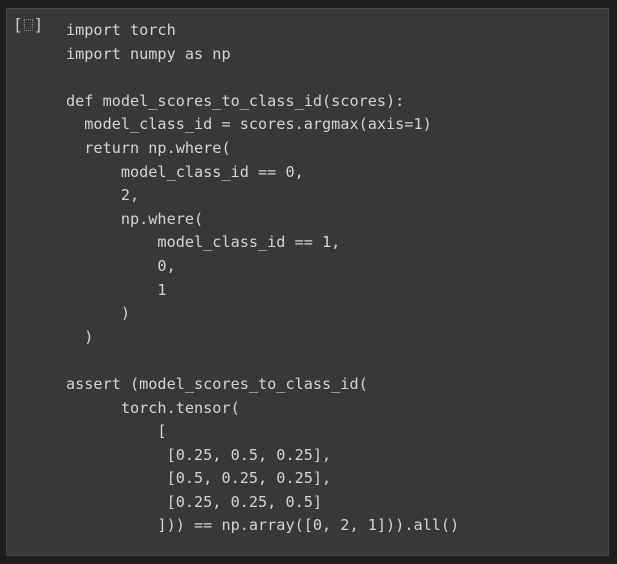 Image resolution: width=617 pixels, height=564 pixels. Describe the element at coordinates (249, 124) in the screenshot. I see `code-line: model_class_id = scores.argmax(axis=1)` at that location.